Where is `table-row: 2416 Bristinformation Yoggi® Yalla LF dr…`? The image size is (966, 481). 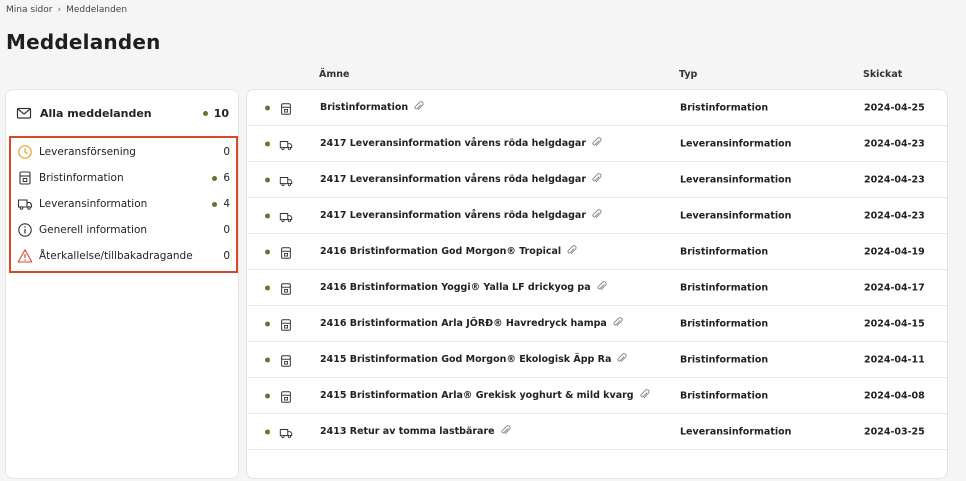
table-row: 2416 Bristinformation Yoggi® Yalla LF dr… is located at coordinates (597, 288).